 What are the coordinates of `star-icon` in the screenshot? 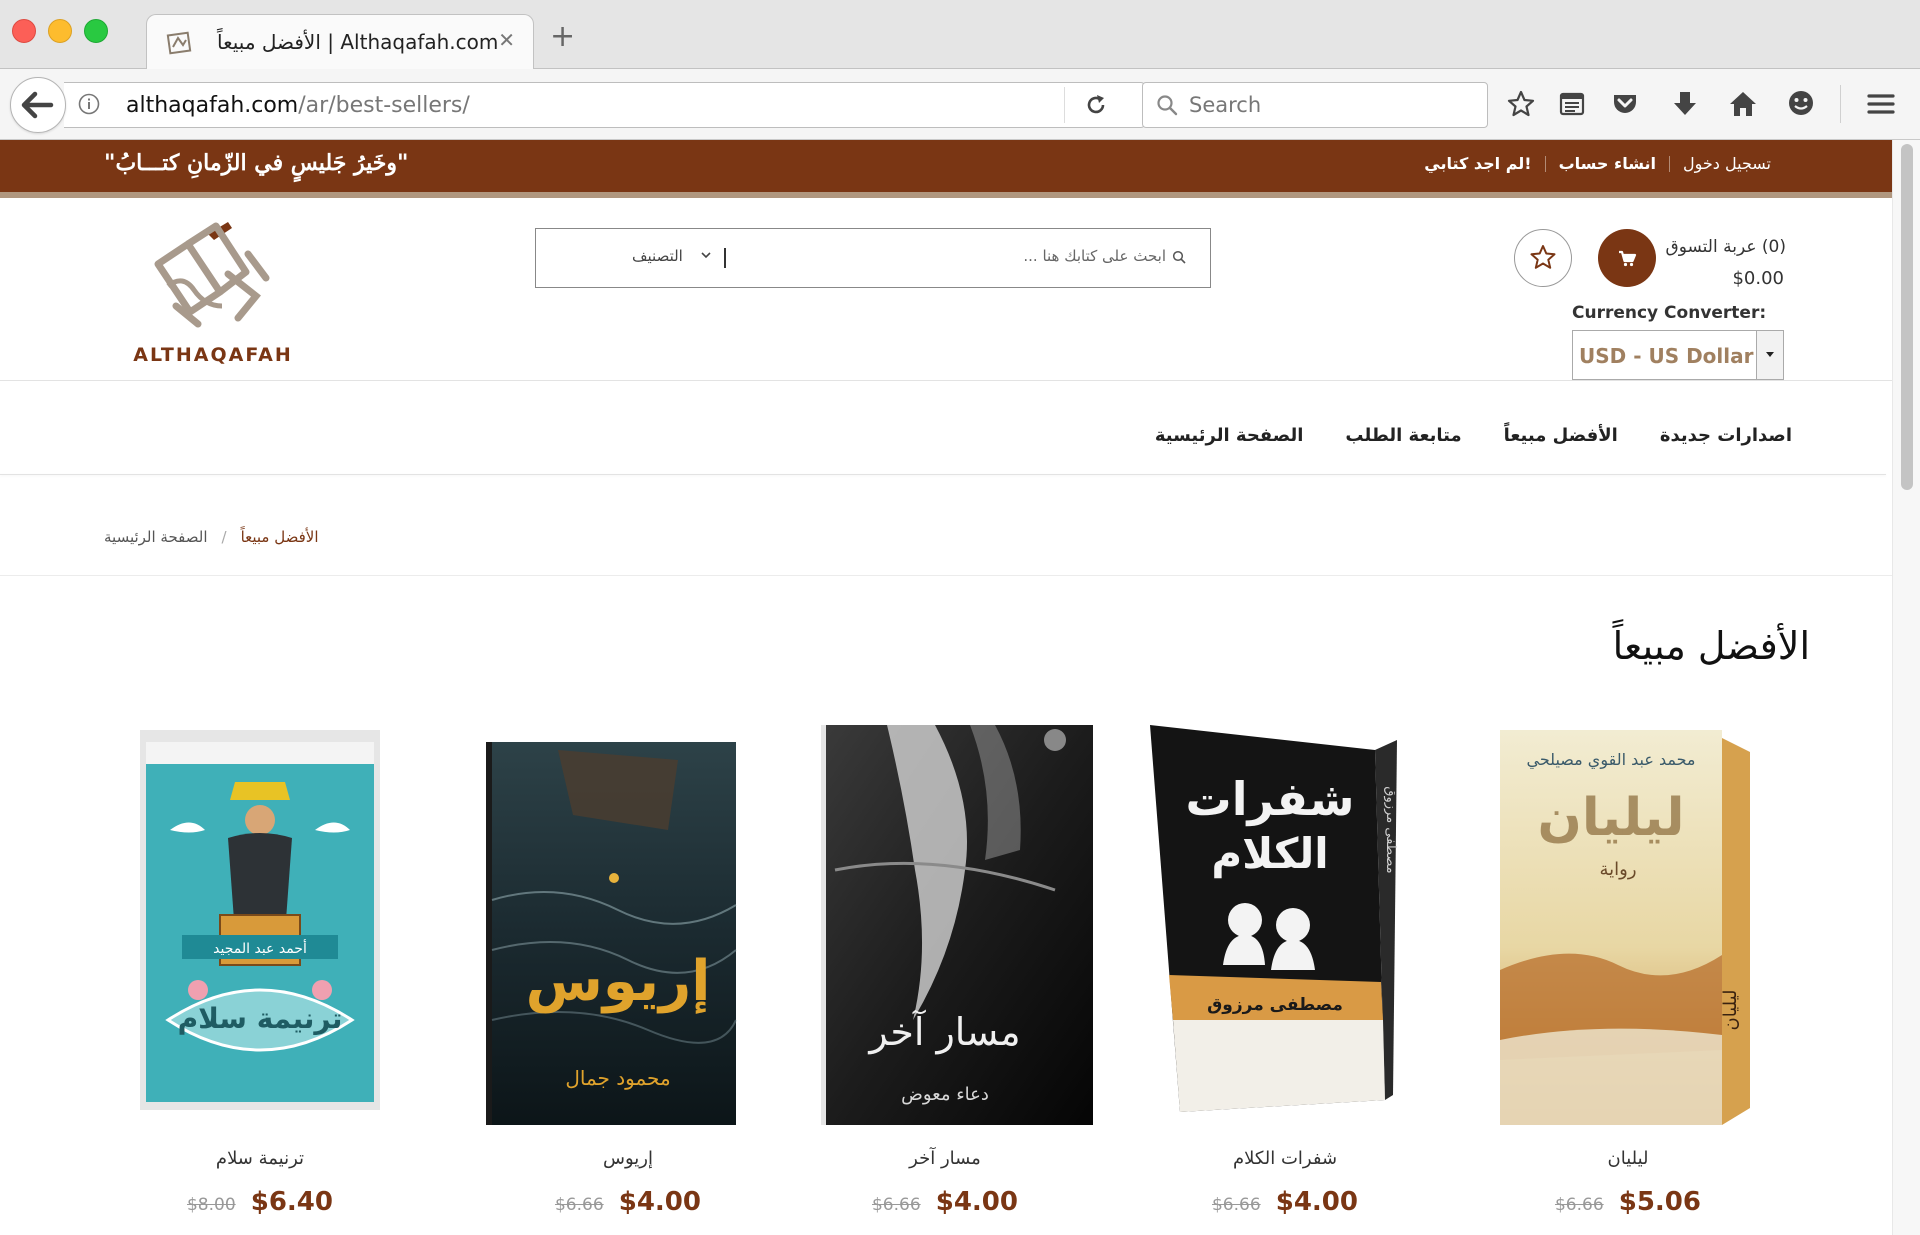 It's located at (1543, 257).